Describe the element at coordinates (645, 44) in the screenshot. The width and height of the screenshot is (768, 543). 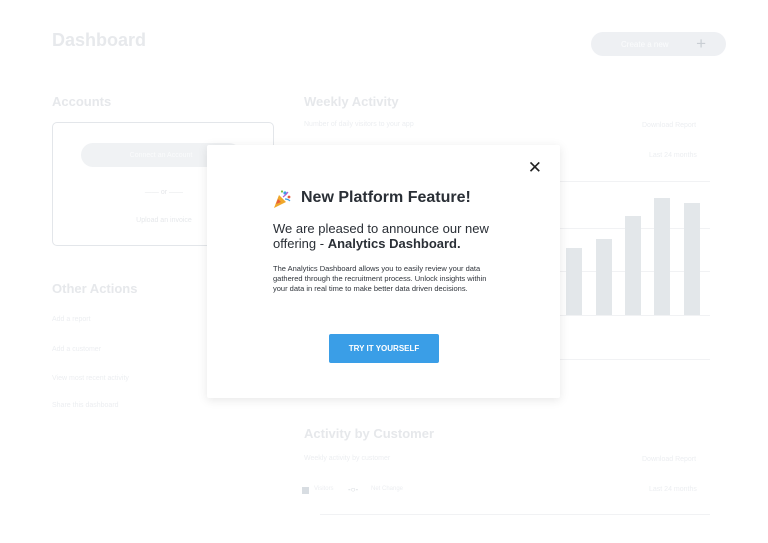
I see `create-new-label: Create a new` at that location.